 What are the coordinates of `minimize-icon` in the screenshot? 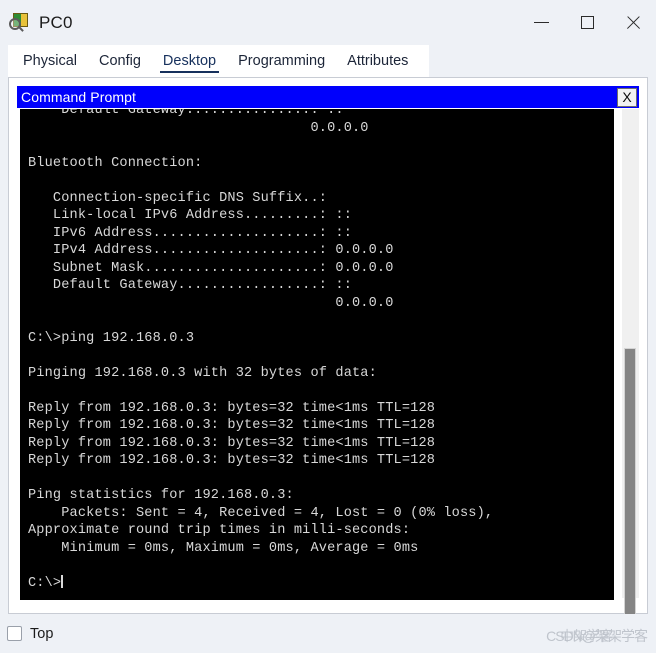 It's located at (541, 22).